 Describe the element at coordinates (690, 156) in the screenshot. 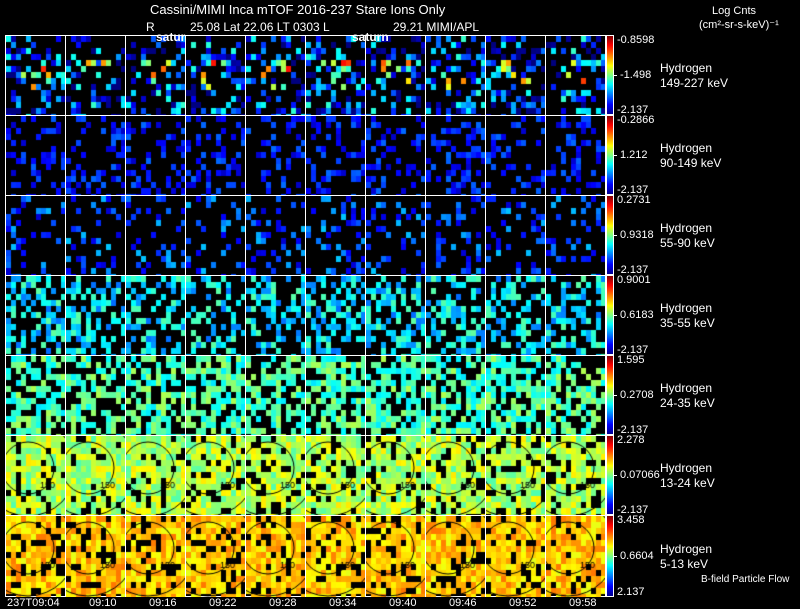

I see `channel-label: Hydrogen 90-149 keV` at that location.